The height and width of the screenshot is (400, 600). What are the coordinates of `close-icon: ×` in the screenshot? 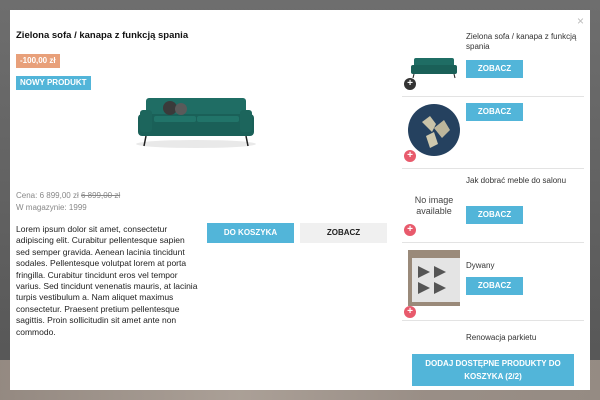 It's located at (580, 21).